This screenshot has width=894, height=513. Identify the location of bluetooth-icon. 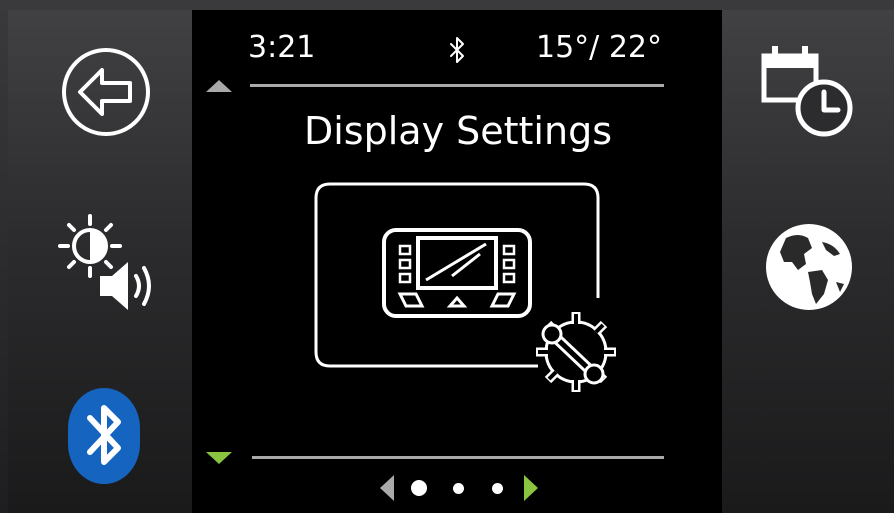
(104, 436).